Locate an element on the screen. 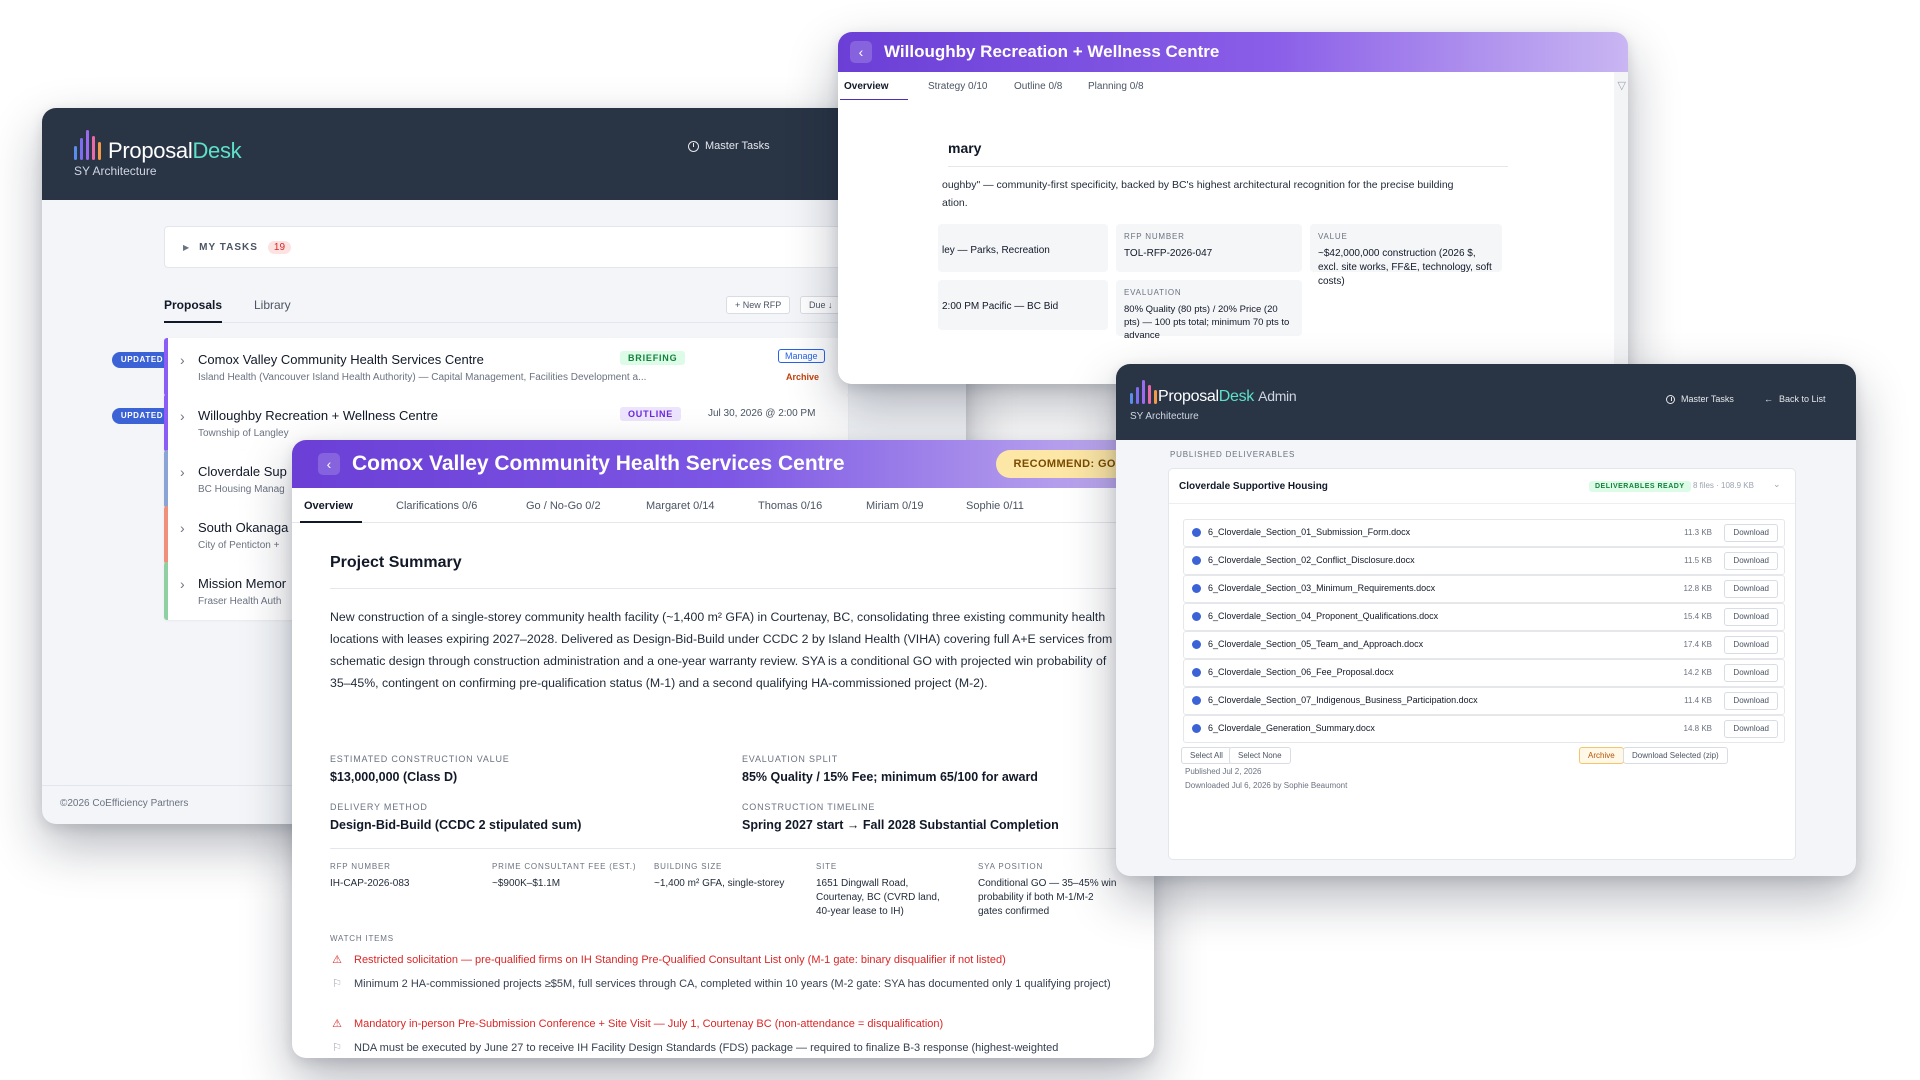 This screenshot has height=1080, width=1920. tab-library: Library is located at coordinates (272, 305).